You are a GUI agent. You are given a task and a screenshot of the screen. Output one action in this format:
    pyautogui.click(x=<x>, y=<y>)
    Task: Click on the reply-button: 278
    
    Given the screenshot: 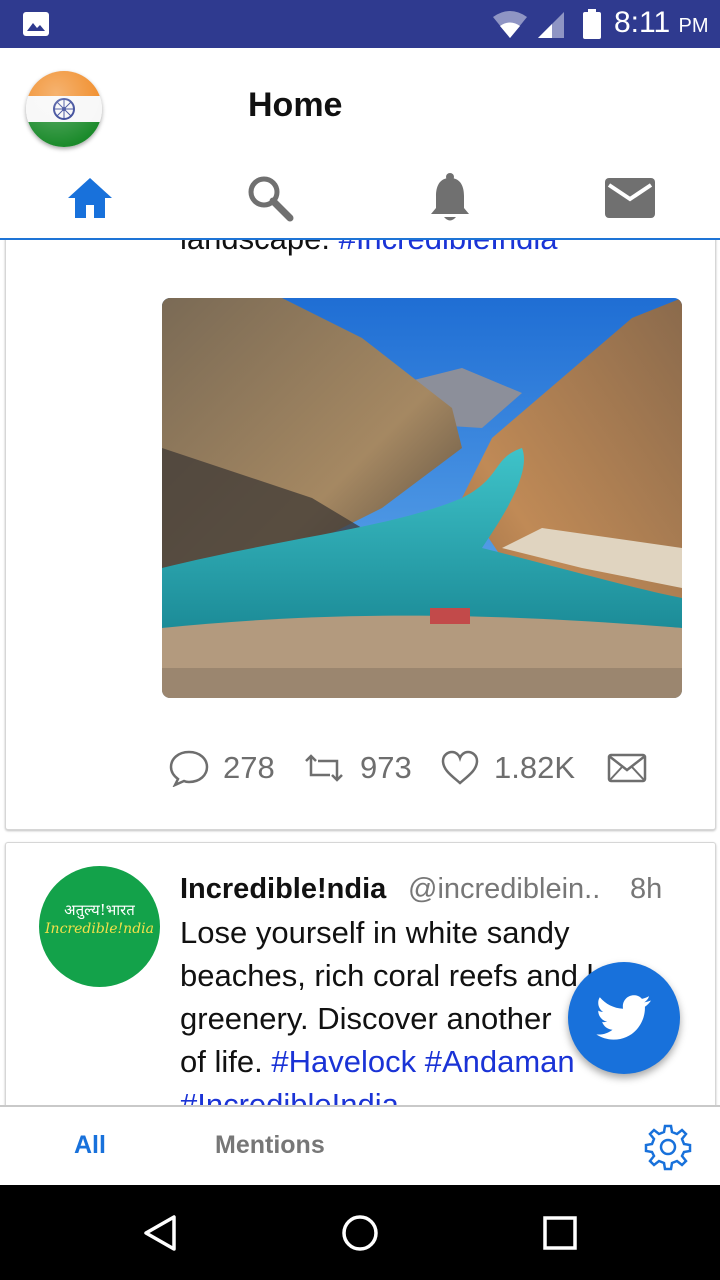 What is the action you would take?
    pyautogui.click(x=222, y=768)
    